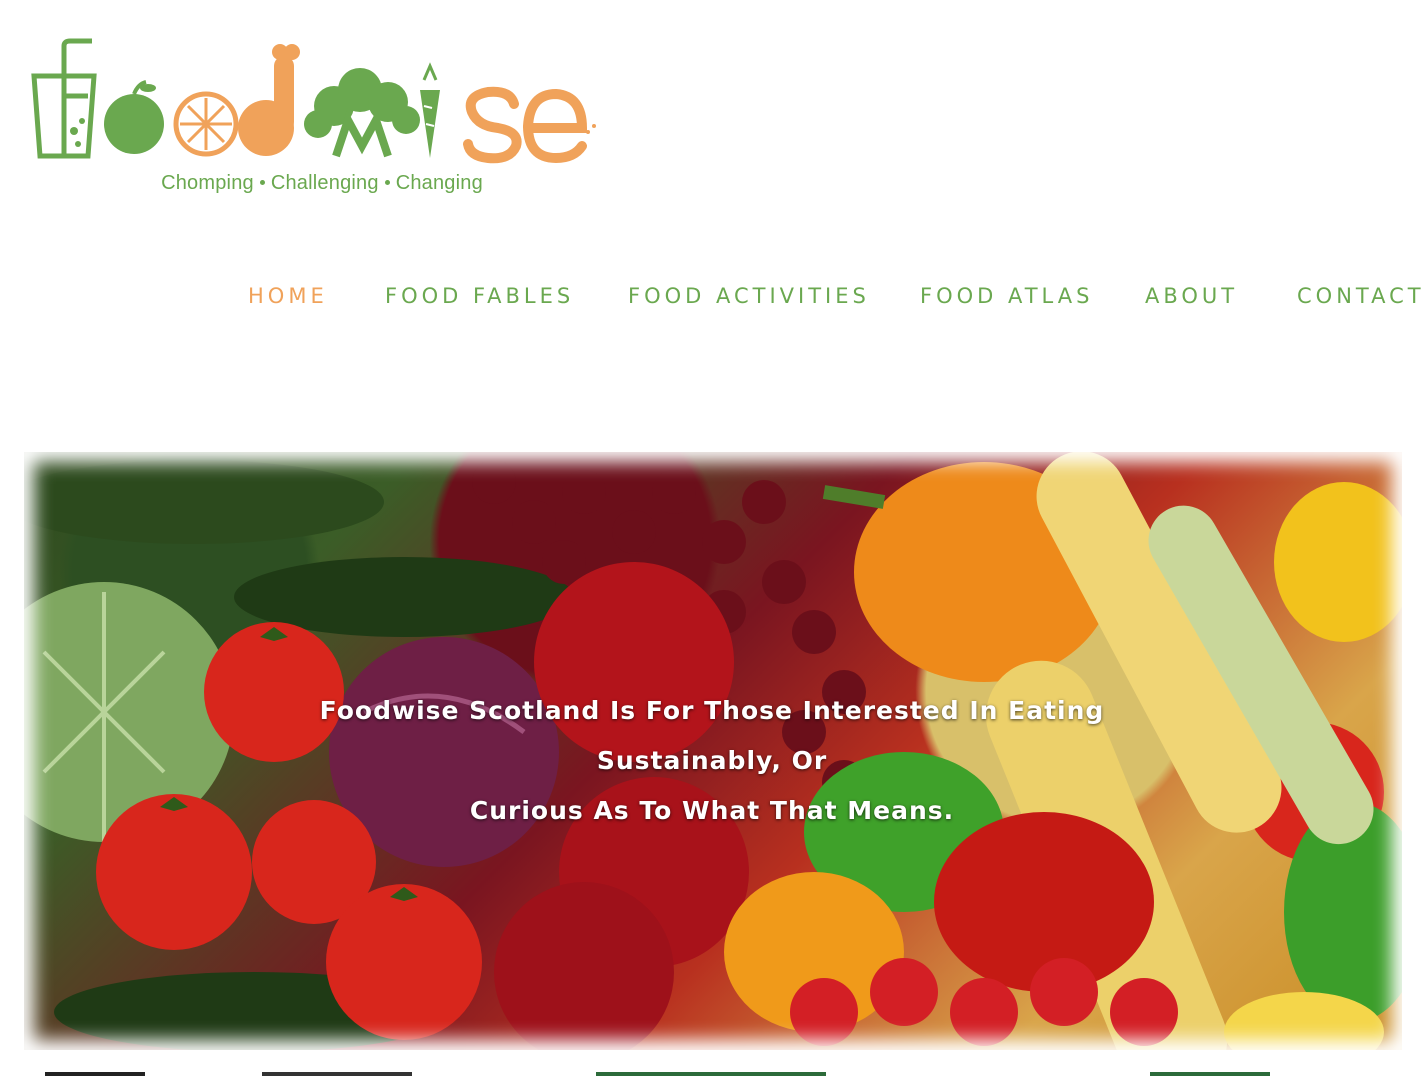 The width and height of the screenshot is (1424, 1076). Describe the element at coordinates (207, 183) in the screenshot. I see `tagline-part: Chomping` at that location.